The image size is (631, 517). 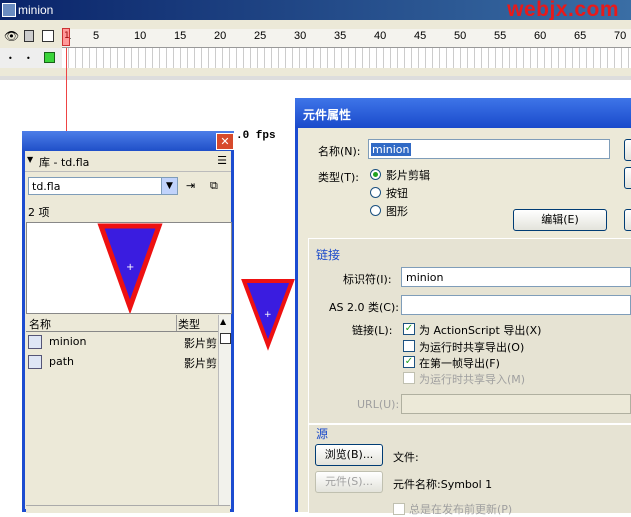 What do you see at coordinates (64, 162) in the screenshot?
I see `library-title: 库 - td.fla` at bounding box center [64, 162].